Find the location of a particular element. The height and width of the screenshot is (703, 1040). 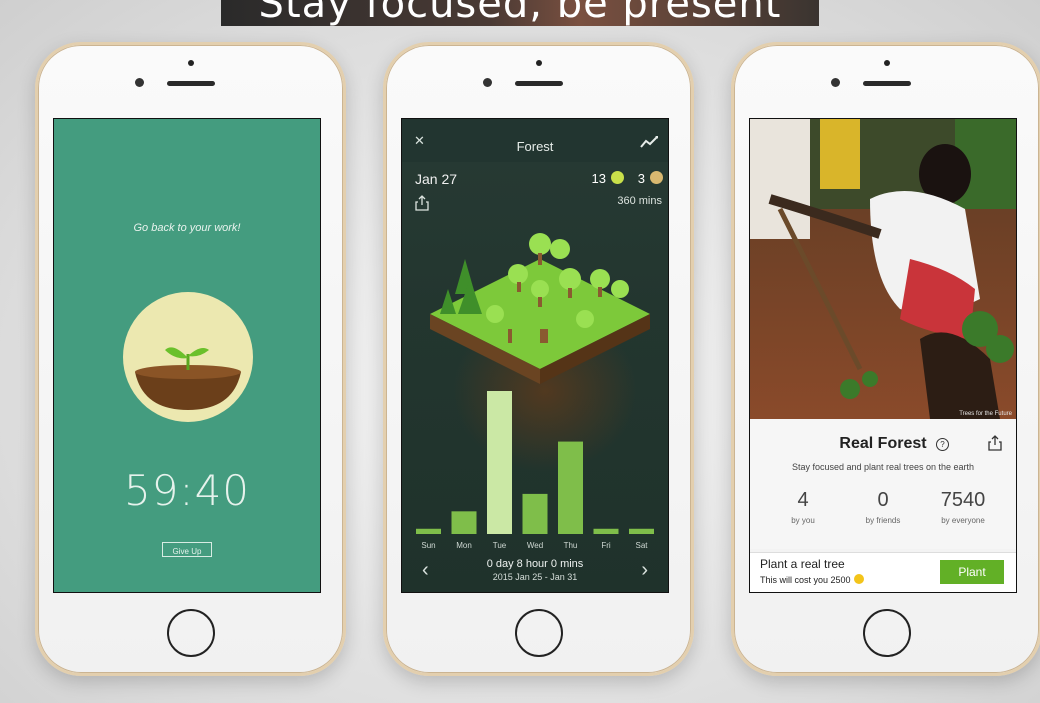

stat-by-friends-value: 0 is located at coordinates (883, 500).